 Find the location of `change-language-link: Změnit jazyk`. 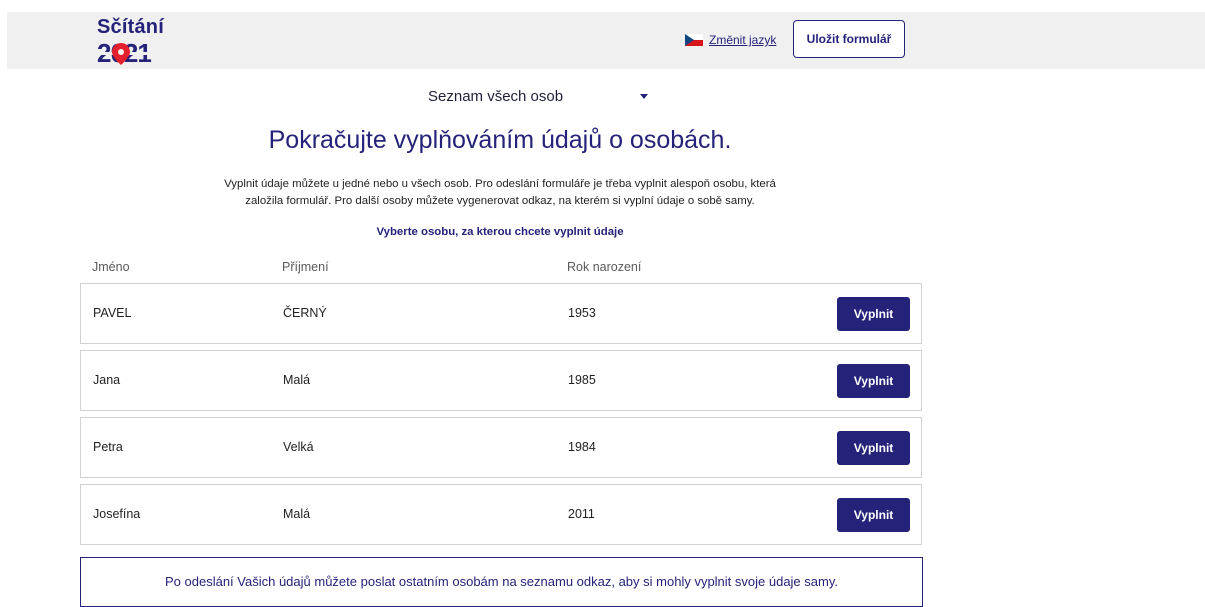

change-language-link: Změnit jazyk is located at coordinates (730, 40).